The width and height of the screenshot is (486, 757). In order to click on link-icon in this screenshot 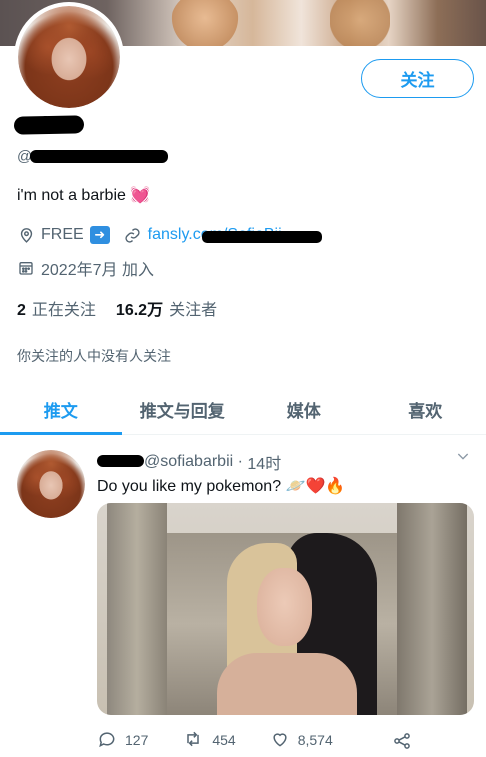, I will do `click(133, 235)`.